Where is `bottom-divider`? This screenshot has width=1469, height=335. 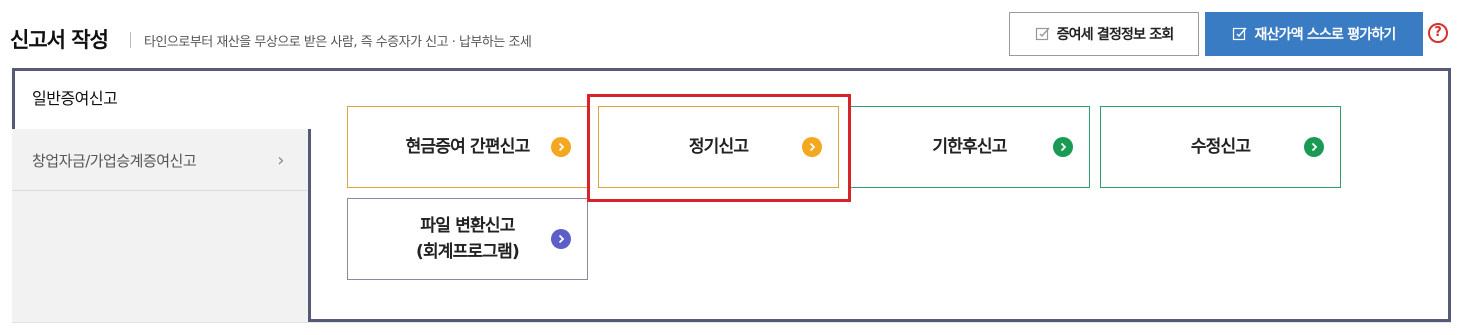 bottom-divider is located at coordinates (731, 328).